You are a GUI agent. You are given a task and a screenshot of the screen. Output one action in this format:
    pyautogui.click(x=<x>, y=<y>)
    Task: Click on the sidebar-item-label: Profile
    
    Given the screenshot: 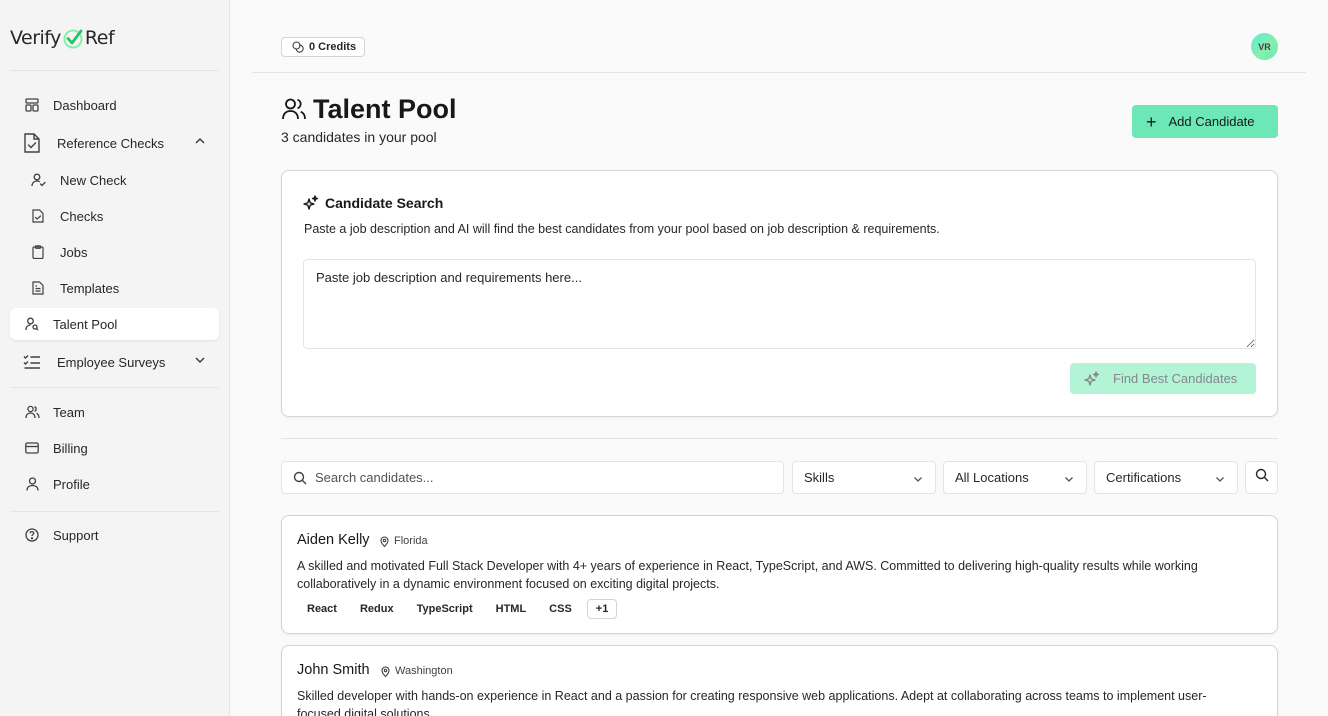 What is the action you would take?
    pyautogui.click(x=71, y=484)
    